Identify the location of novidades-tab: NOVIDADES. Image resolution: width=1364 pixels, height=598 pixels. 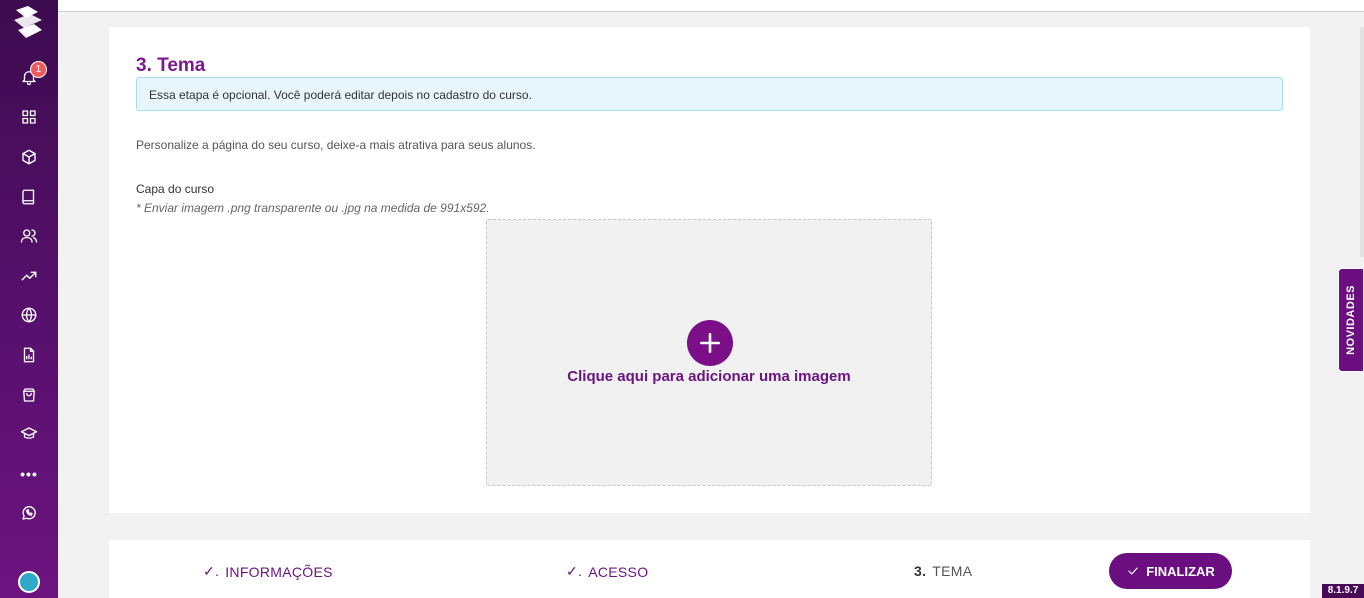
(1351, 320).